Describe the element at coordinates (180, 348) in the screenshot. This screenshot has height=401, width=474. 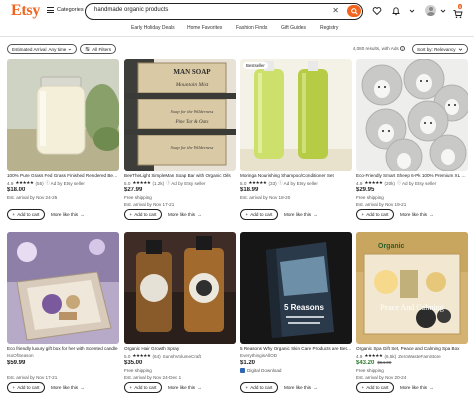
I see `product-title: Organic Hair Growth Spray` at that location.